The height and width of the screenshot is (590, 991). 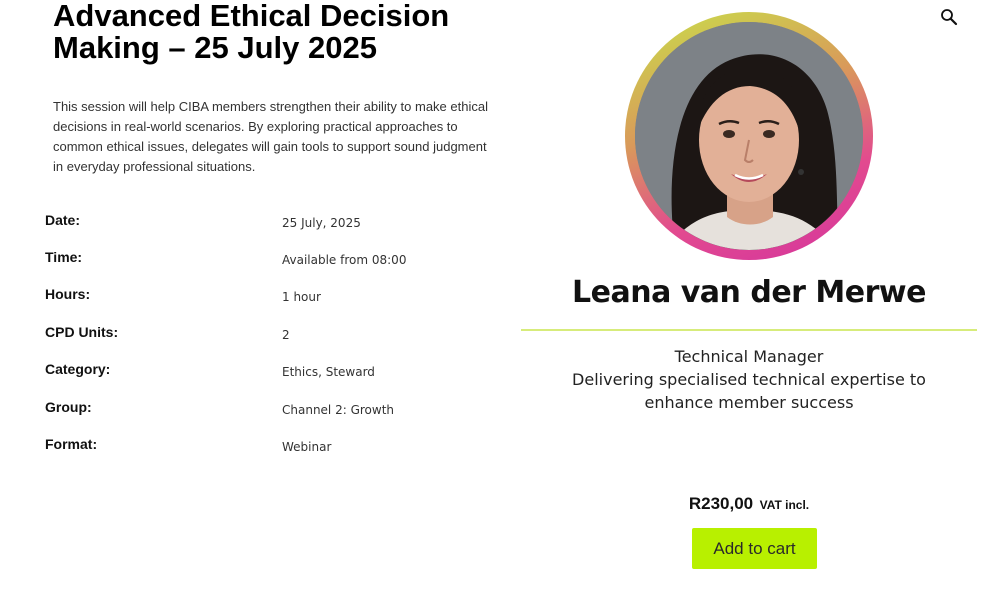 I want to click on detail-value: Available from 08:00, so click(x=344, y=260).